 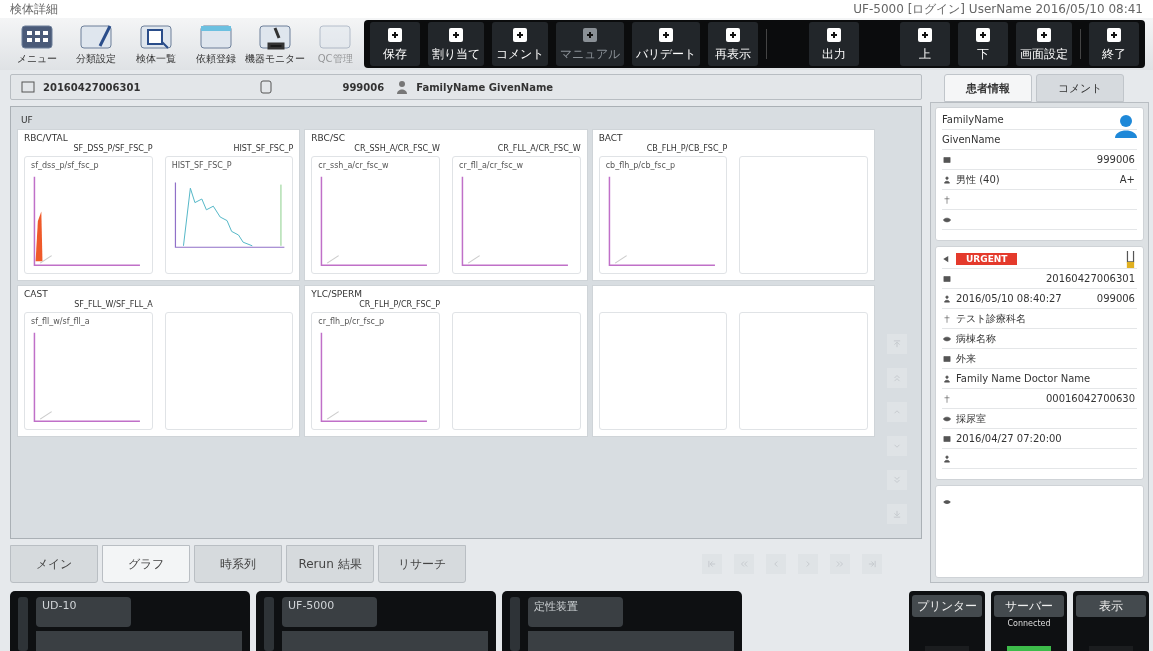 I want to click on plot-label: cb_flh_p/cb_fsc_p, so click(x=640, y=166).